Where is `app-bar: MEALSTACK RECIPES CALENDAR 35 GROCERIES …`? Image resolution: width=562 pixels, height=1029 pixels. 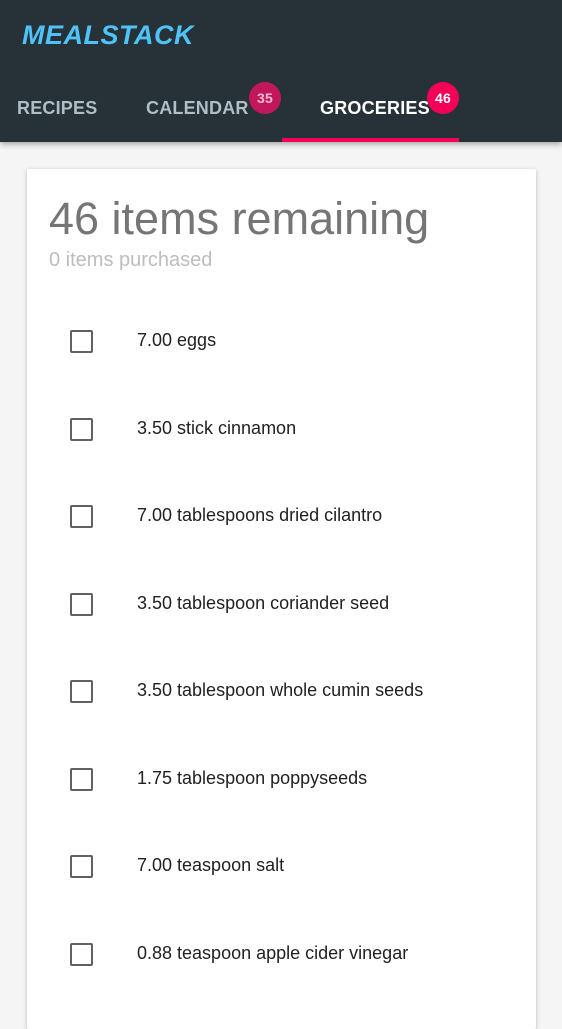
app-bar: MEALSTACK RECIPES CALENDAR 35 GROCERIES … is located at coordinates (281, 71).